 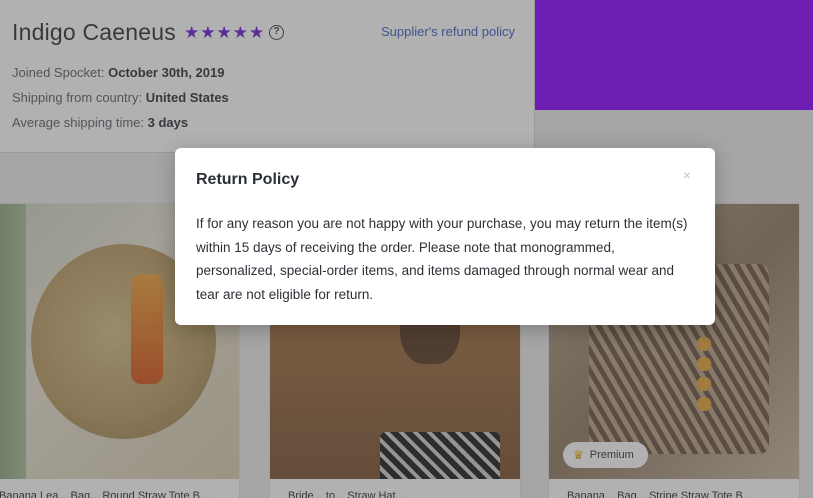 I want to click on modal-title: Return Policy, so click(x=248, y=179).